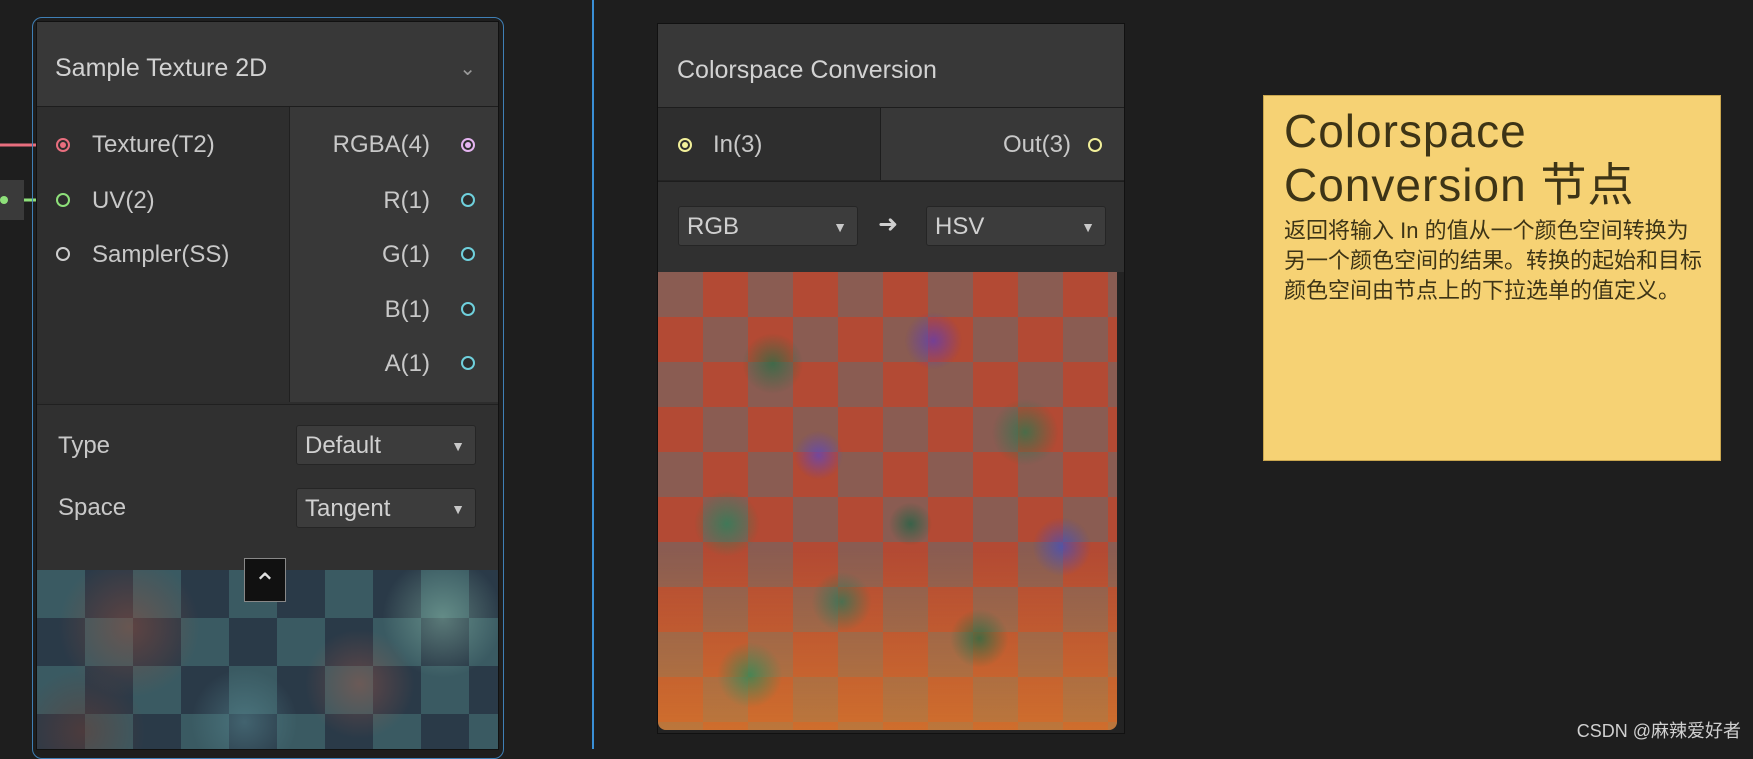  I want to click on g-output-label: G(1), so click(406, 254).